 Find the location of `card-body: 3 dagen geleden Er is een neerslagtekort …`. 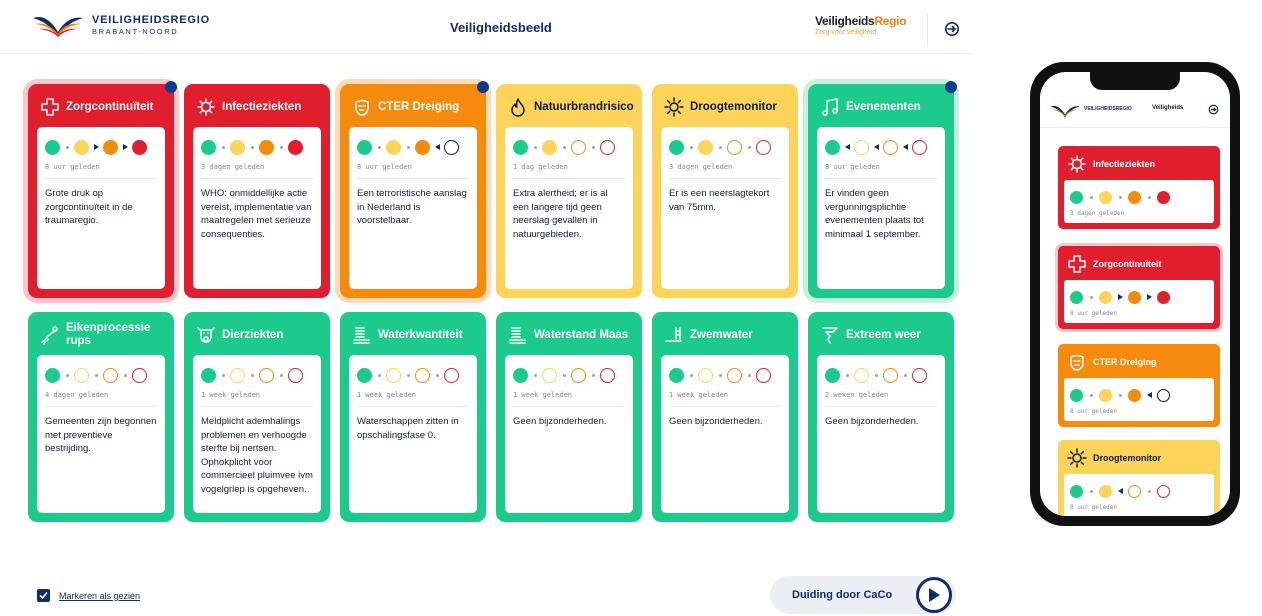

card-body: 3 dagen geleden Er is een neerslagtekort … is located at coordinates (725, 208).